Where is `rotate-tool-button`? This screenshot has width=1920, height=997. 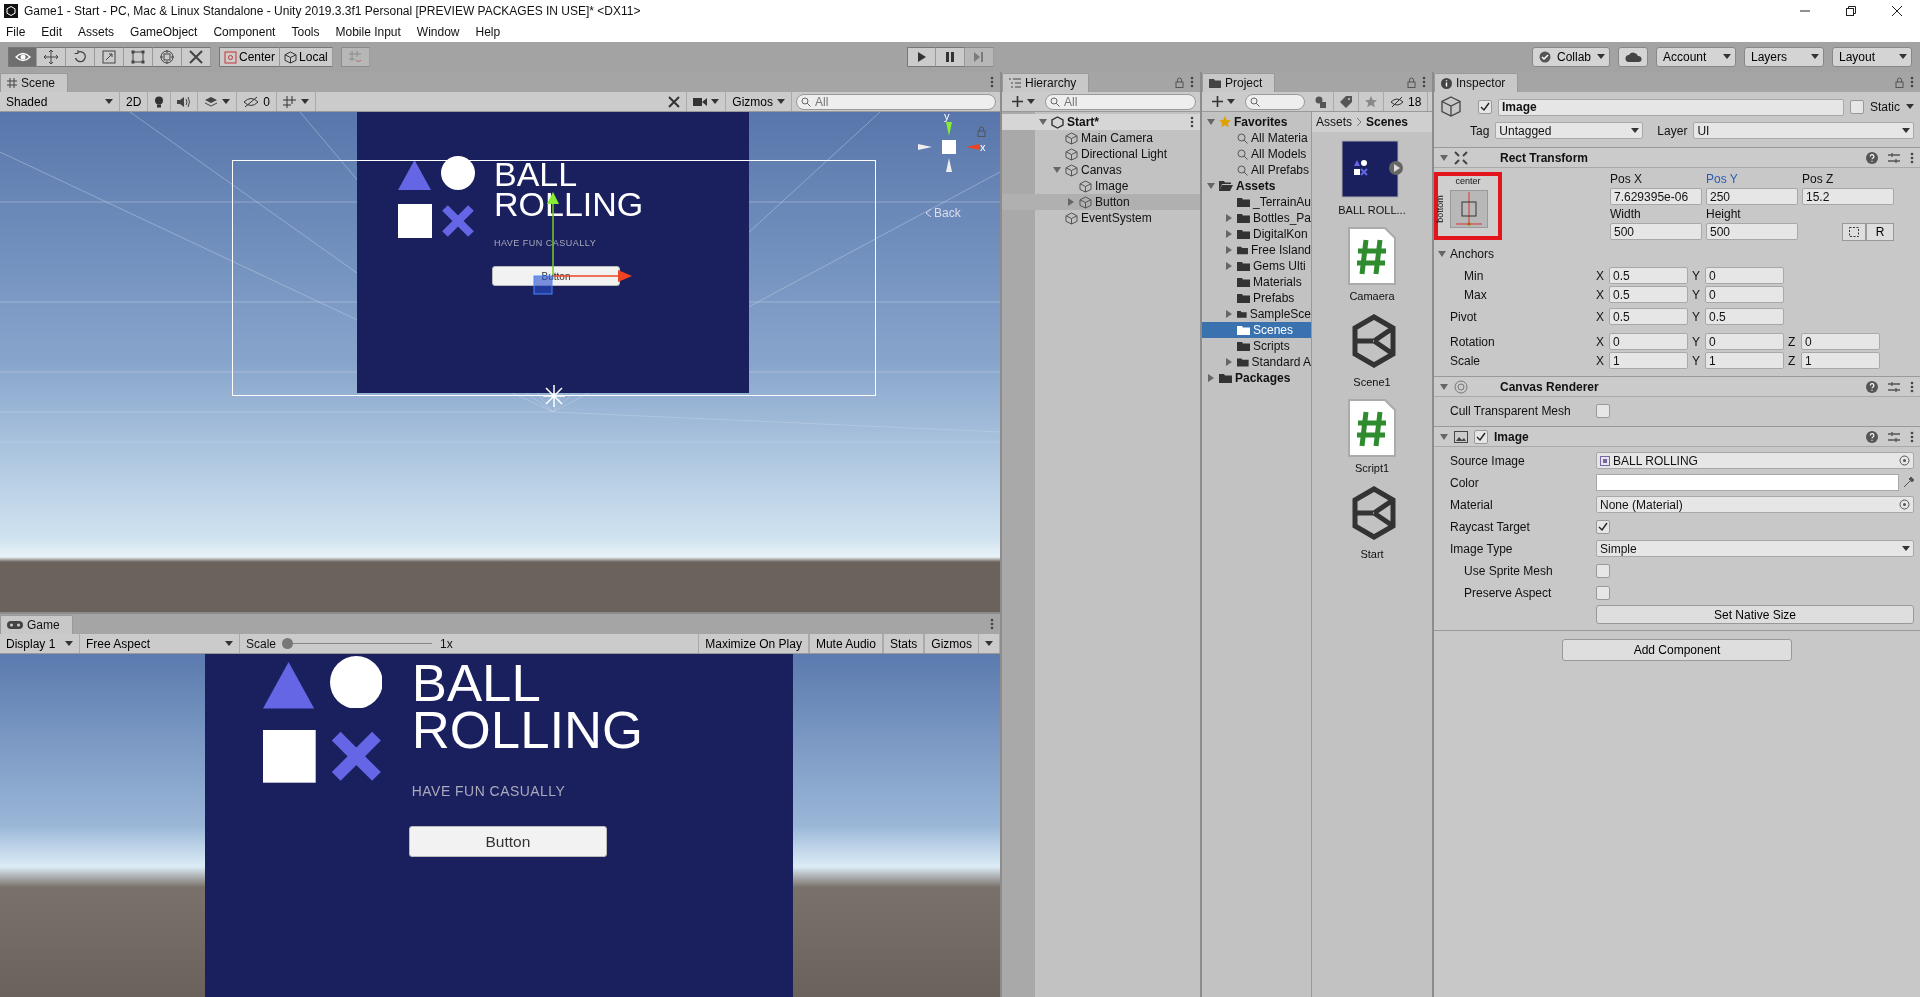
rotate-tool-button is located at coordinates (80, 57).